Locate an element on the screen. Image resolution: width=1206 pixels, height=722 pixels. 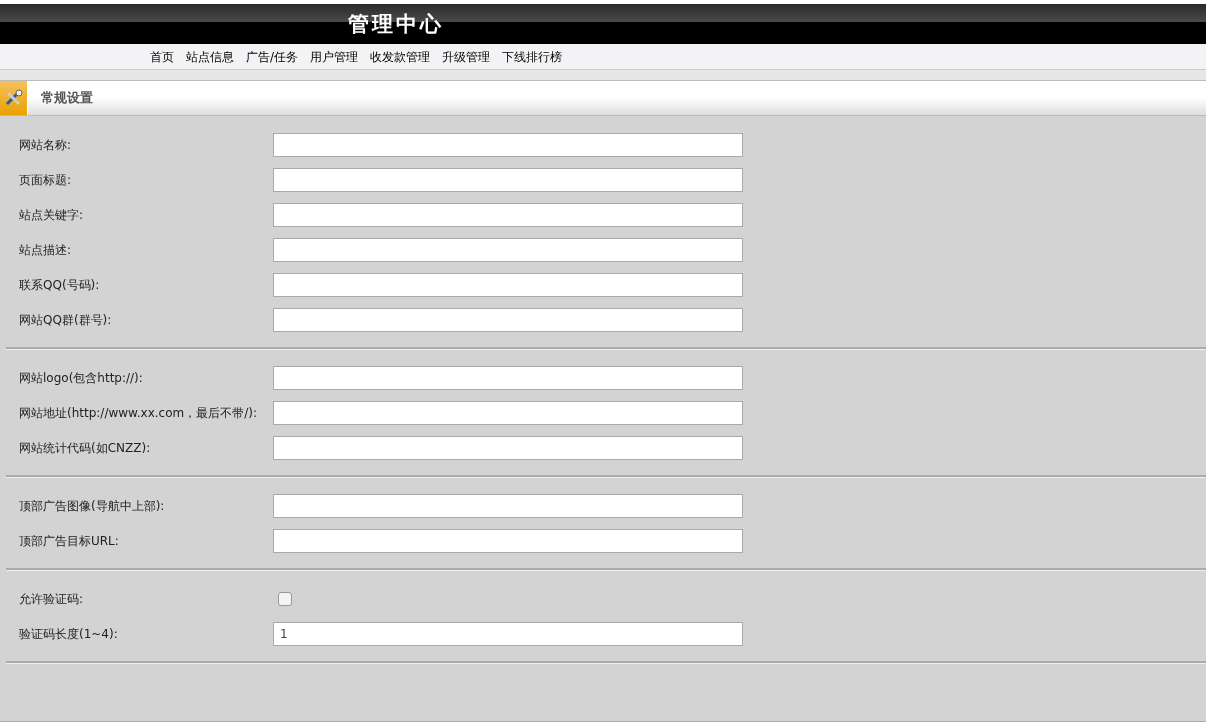
field-label: 网站logo(包含http://): is located at coordinates (81, 378).